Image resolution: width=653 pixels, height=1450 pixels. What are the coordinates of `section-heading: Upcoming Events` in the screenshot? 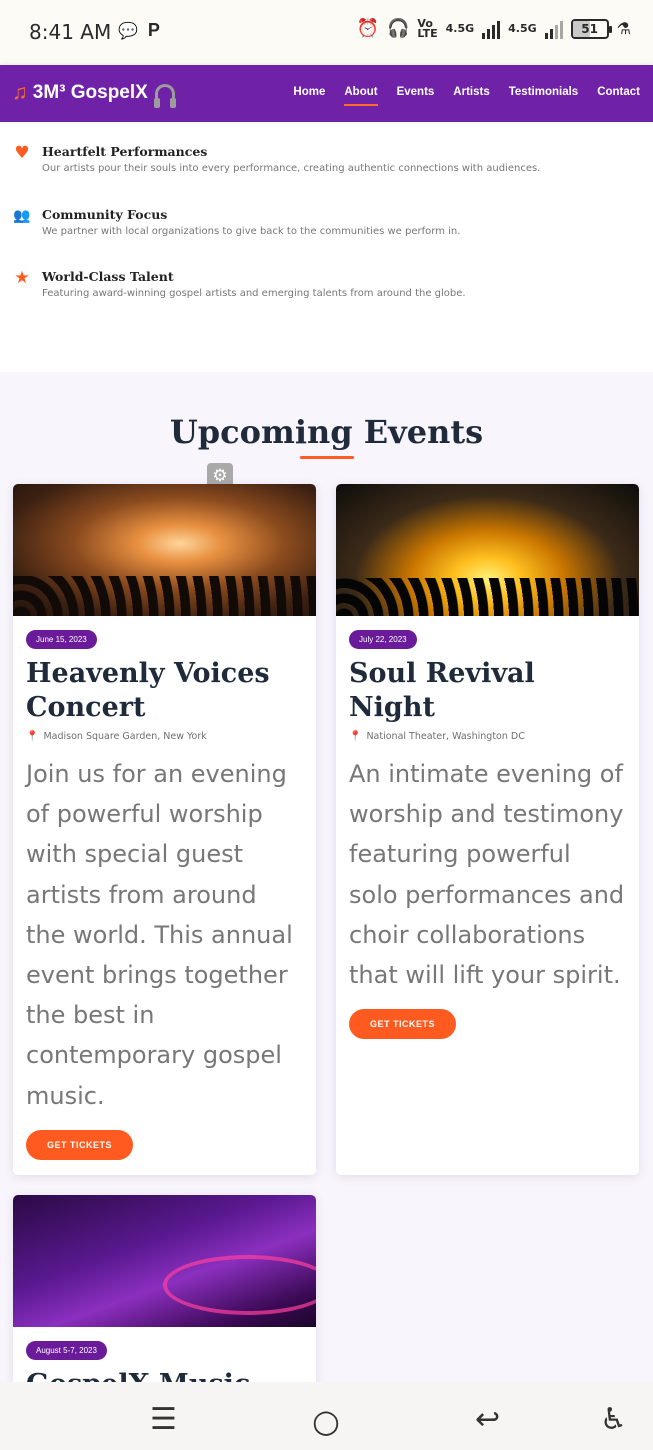 It's located at (326, 432).